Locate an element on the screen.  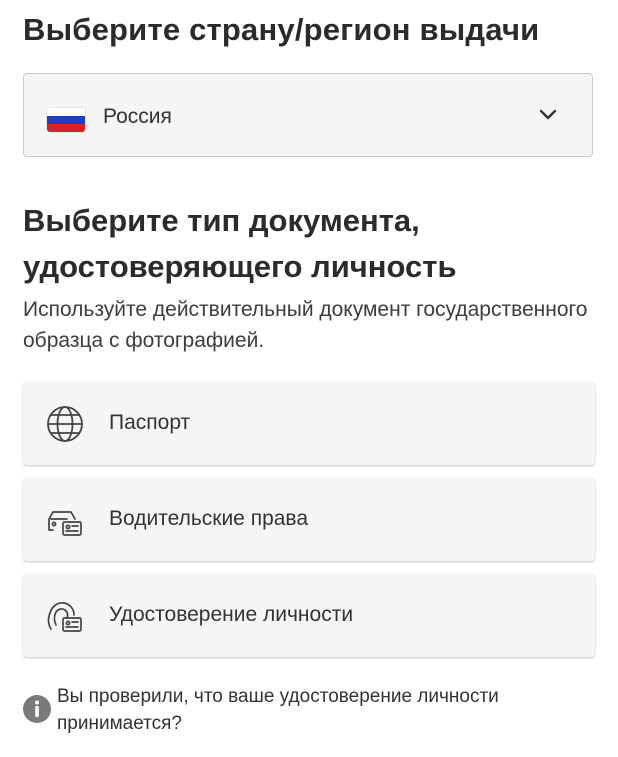
option-passport-label: Паспорт is located at coordinates (150, 422).